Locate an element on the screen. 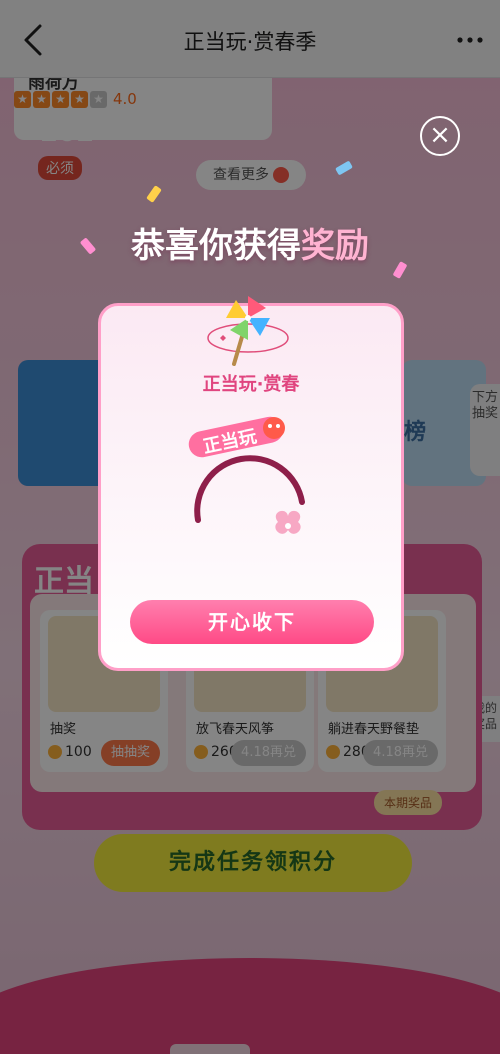 This screenshot has width=500, height=1054. close-icon: × is located at coordinates (440, 136).